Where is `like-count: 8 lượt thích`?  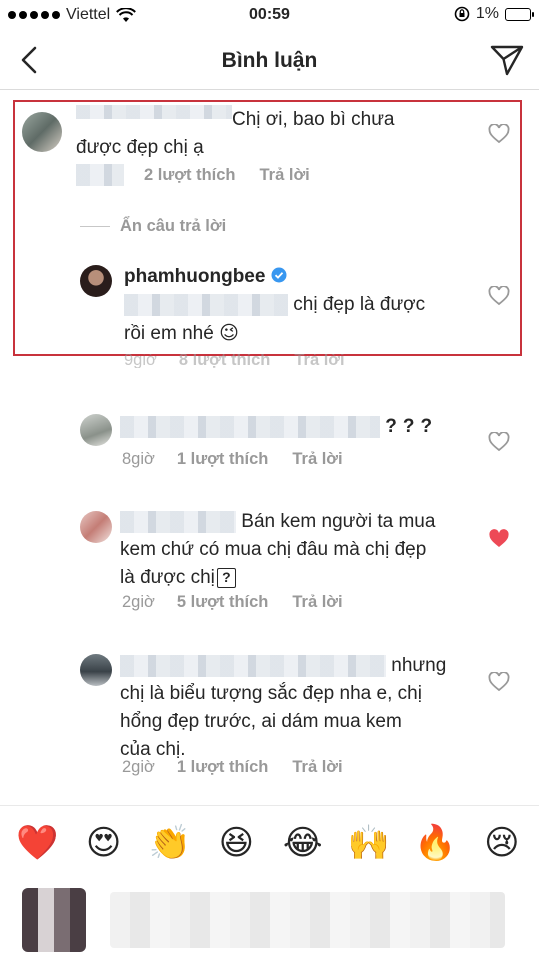
like-count: 8 lượt thích is located at coordinates (225, 361).